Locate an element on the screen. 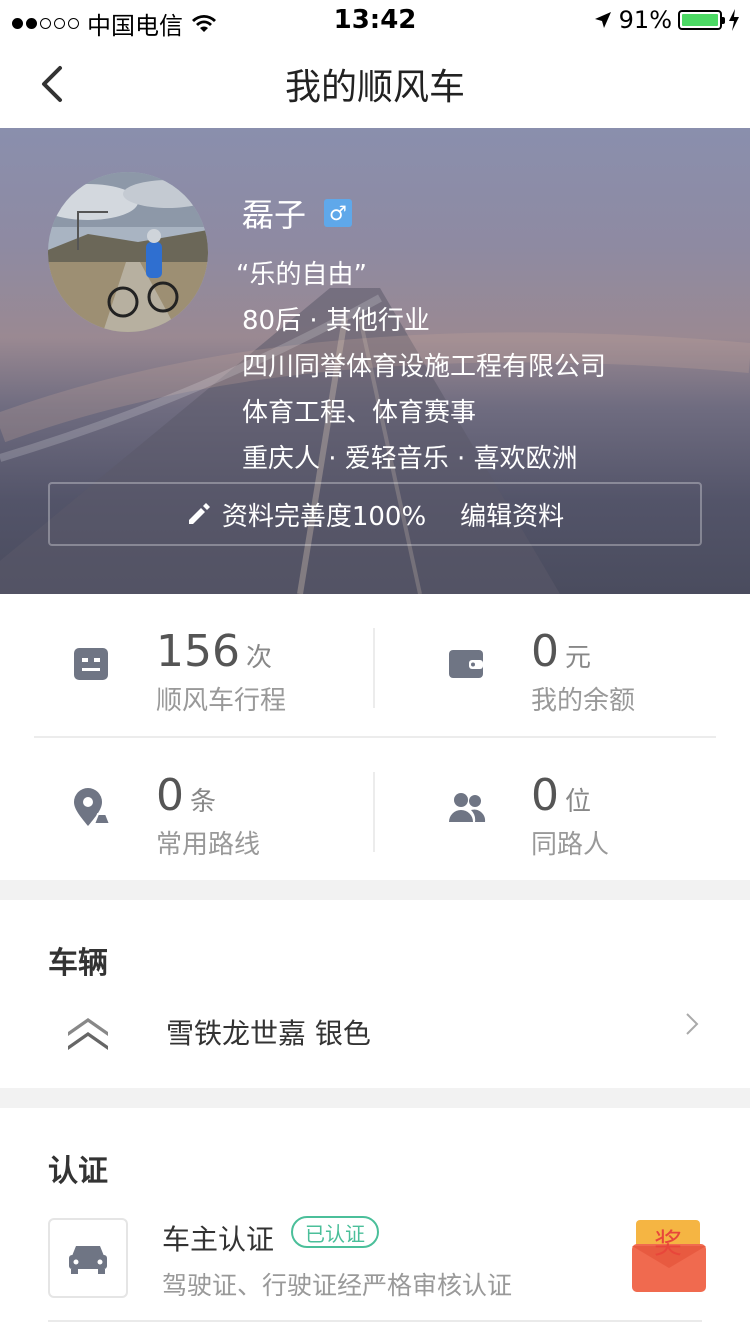 Image resolution: width=750 pixels, height=1334 pixels. stat-balance: 0元 我的余额 is located at coordinates (580, 679).